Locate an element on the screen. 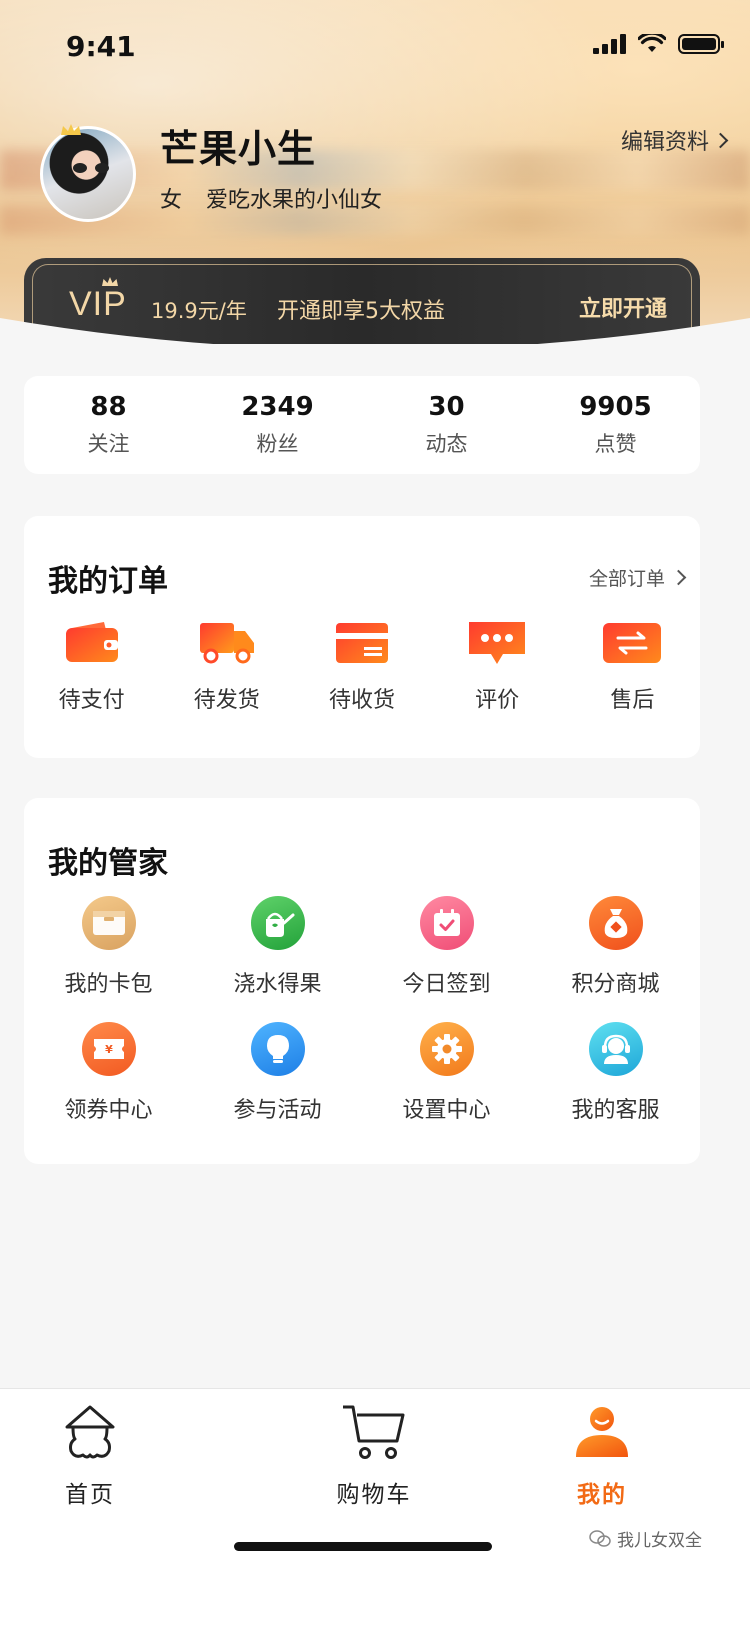 The height and width of the screenshot is (1625, 750). truck-icon is located at coordinates (226, 643).